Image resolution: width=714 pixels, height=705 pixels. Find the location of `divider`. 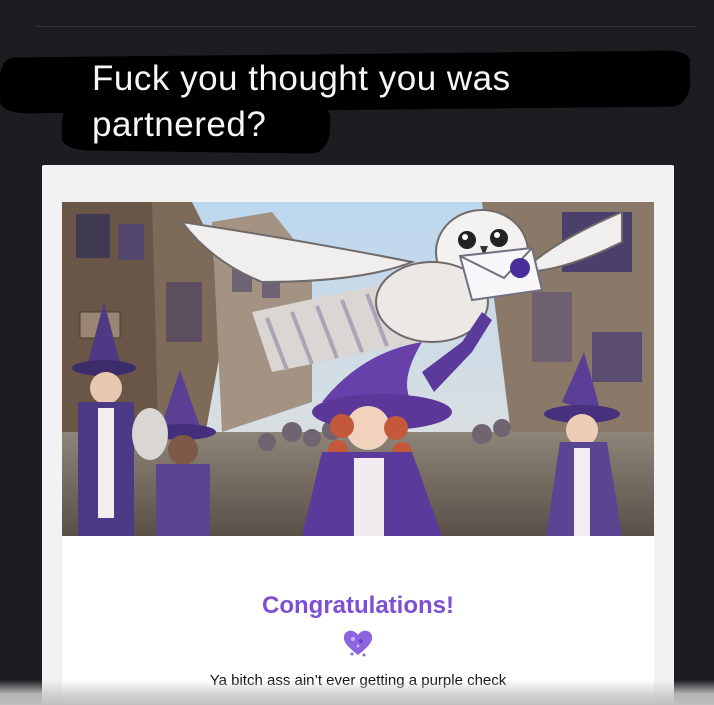

divider is located at coordinates (366, 26).